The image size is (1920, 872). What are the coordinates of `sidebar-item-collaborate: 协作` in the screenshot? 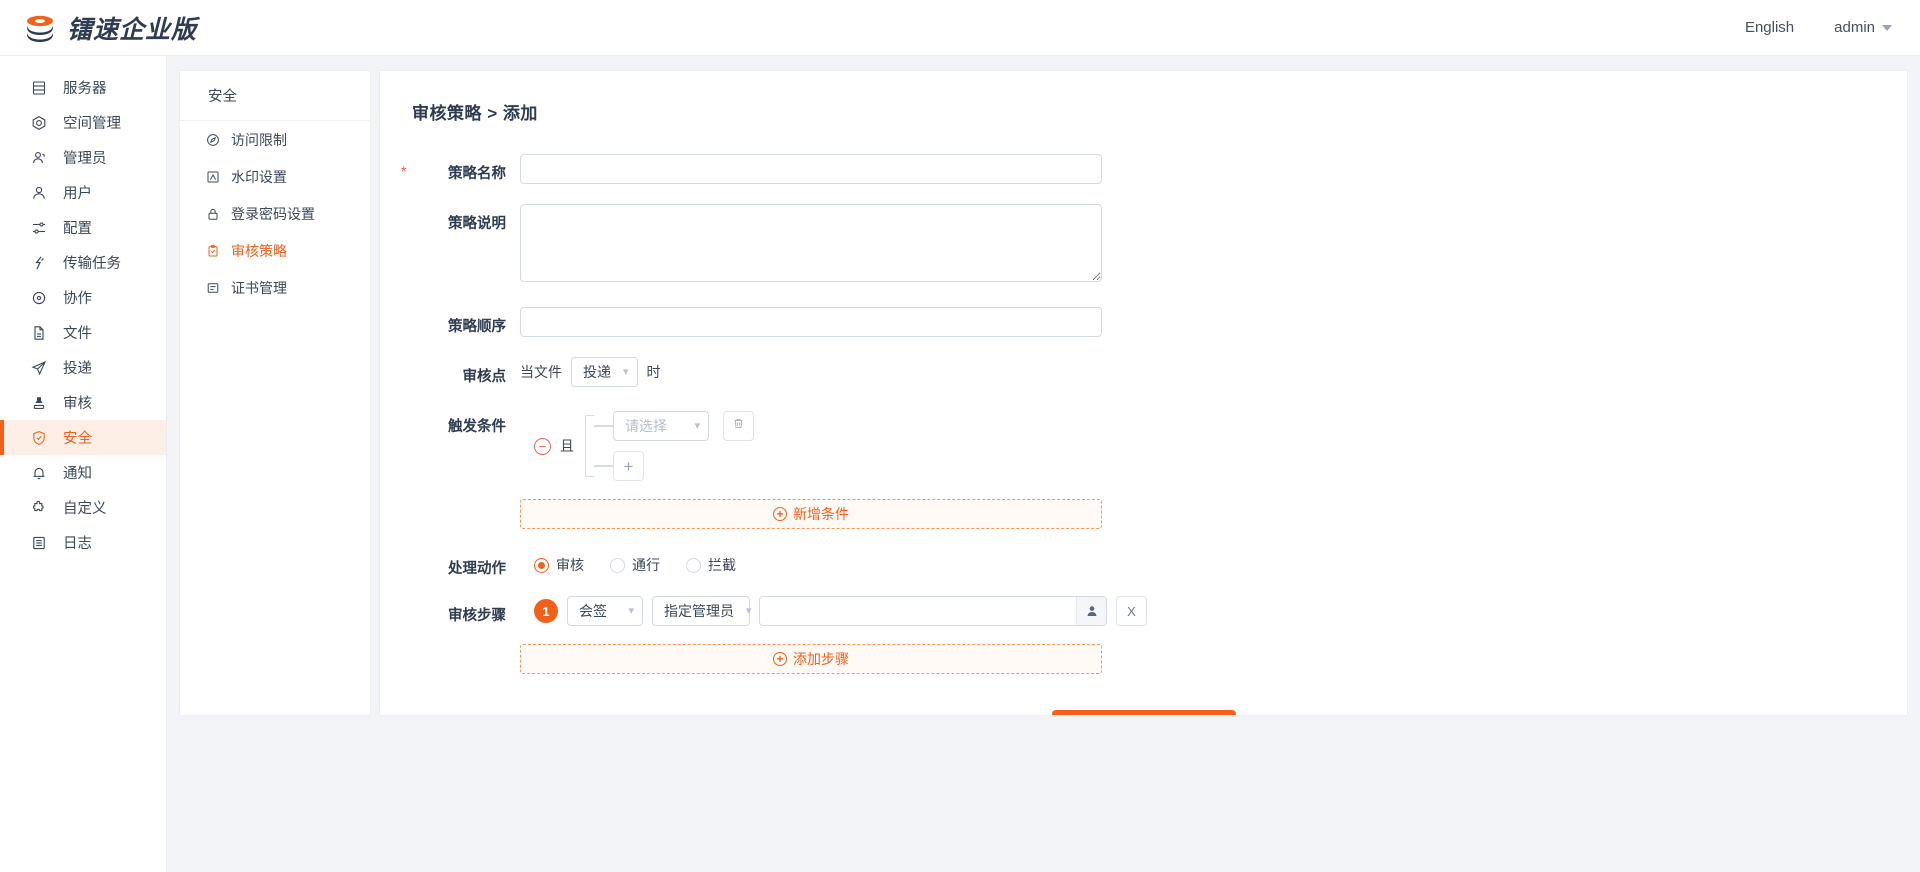 It's located at (83, 297).